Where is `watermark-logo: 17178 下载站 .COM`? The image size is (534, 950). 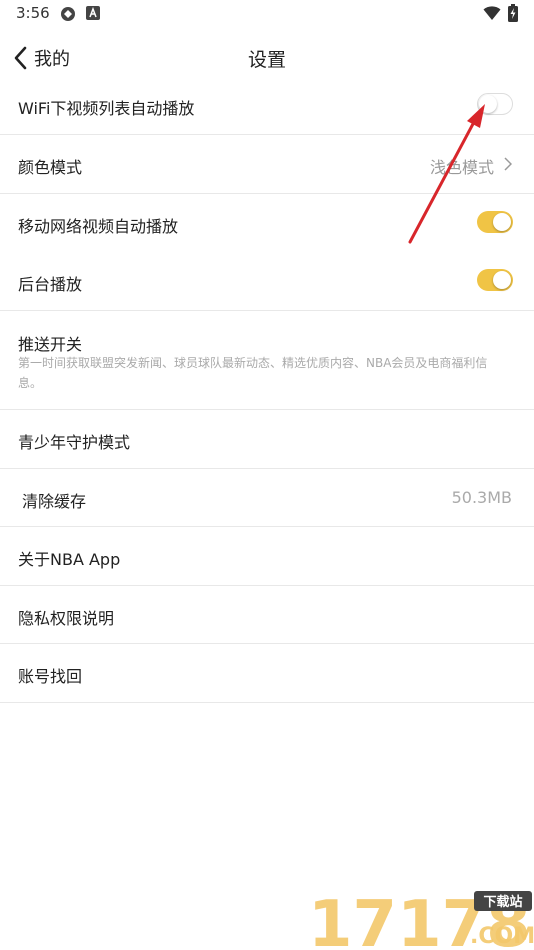 watermark-logo: 17178 下载站 .COM is located at coordinates (421, 919).